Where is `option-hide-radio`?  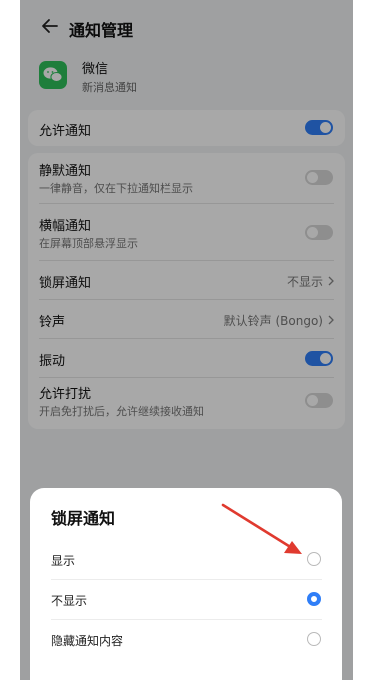
option-hide-radio is located at coordinates (314, 599).